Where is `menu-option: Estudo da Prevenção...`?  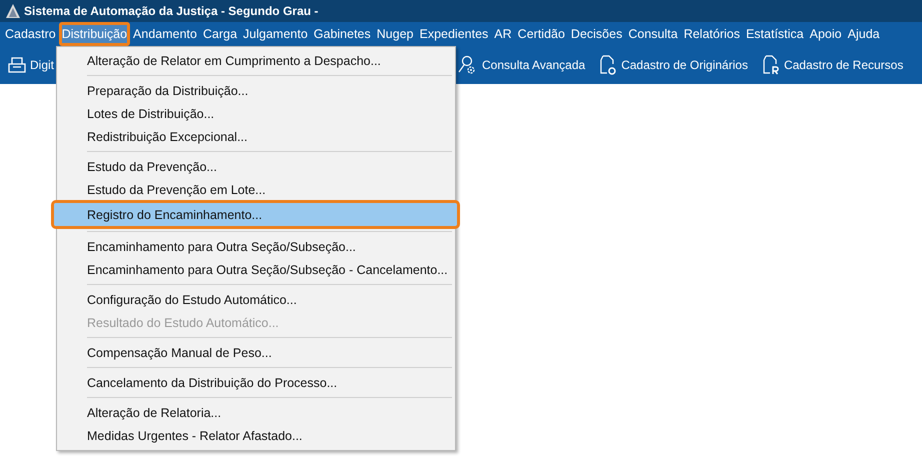 menu-option: Estudo da Prevenção... is located at coordinates (256, 166).